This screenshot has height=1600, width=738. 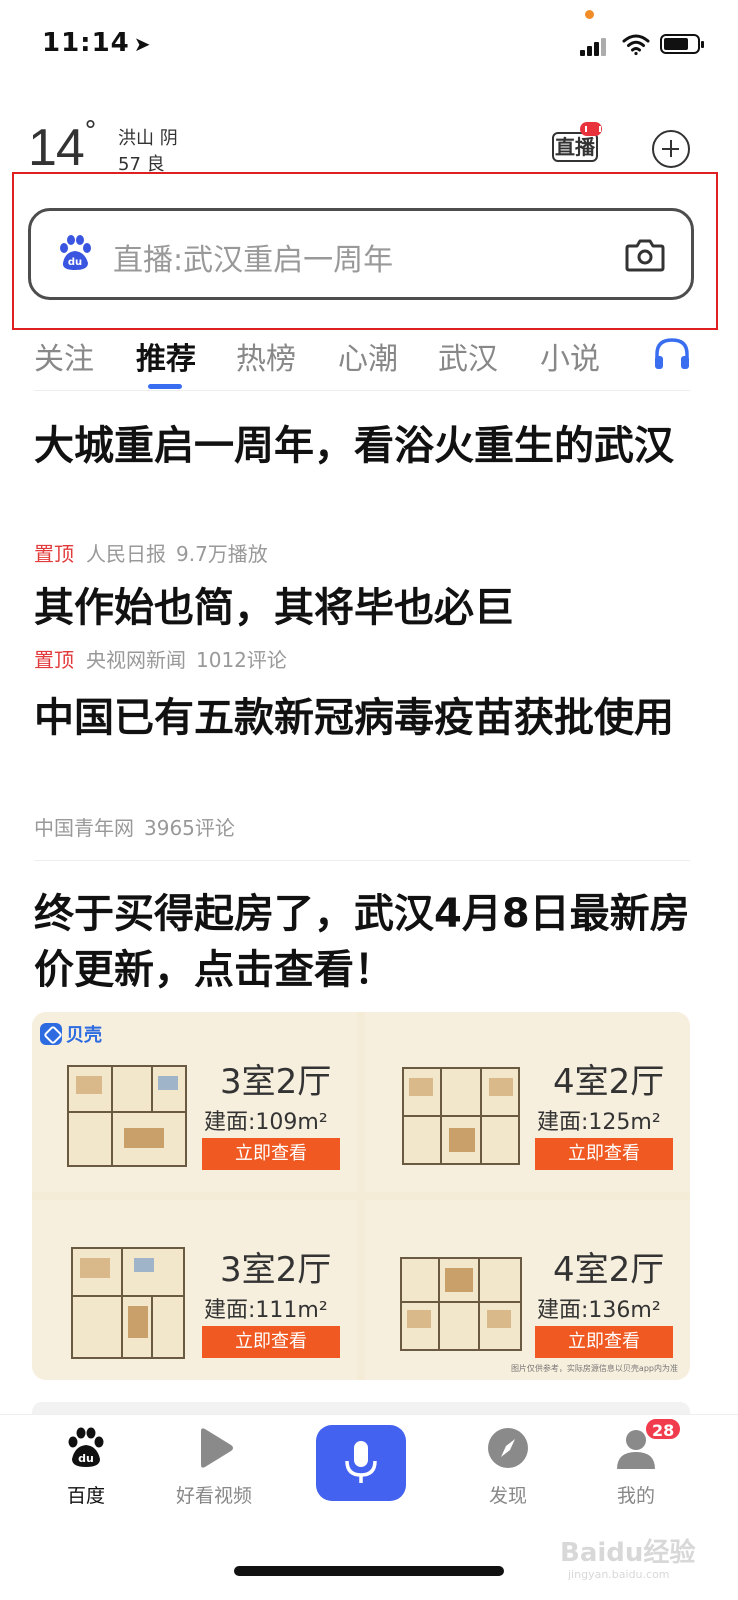 What do you see at coordinates (194, 1102) in the screenshot?
I see `ad-unit-card: 贝壳 3室2厅 建面:109m² 立即查看` at bounding box center [194, 1102].